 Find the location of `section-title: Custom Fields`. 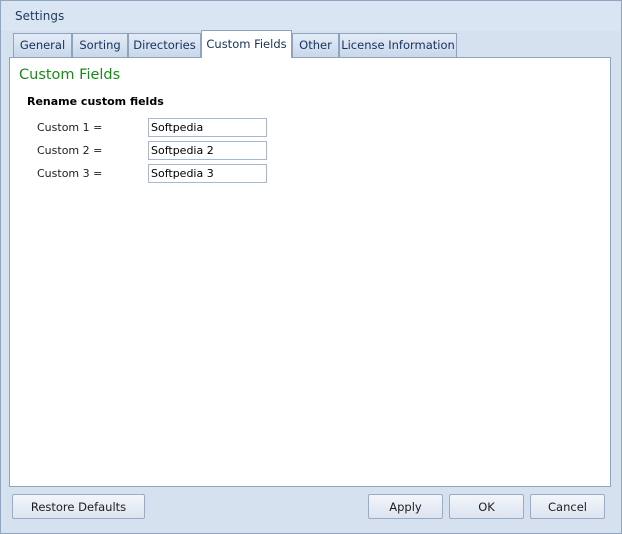

section-title: Custom Fields is located at coordinates (70, 75).